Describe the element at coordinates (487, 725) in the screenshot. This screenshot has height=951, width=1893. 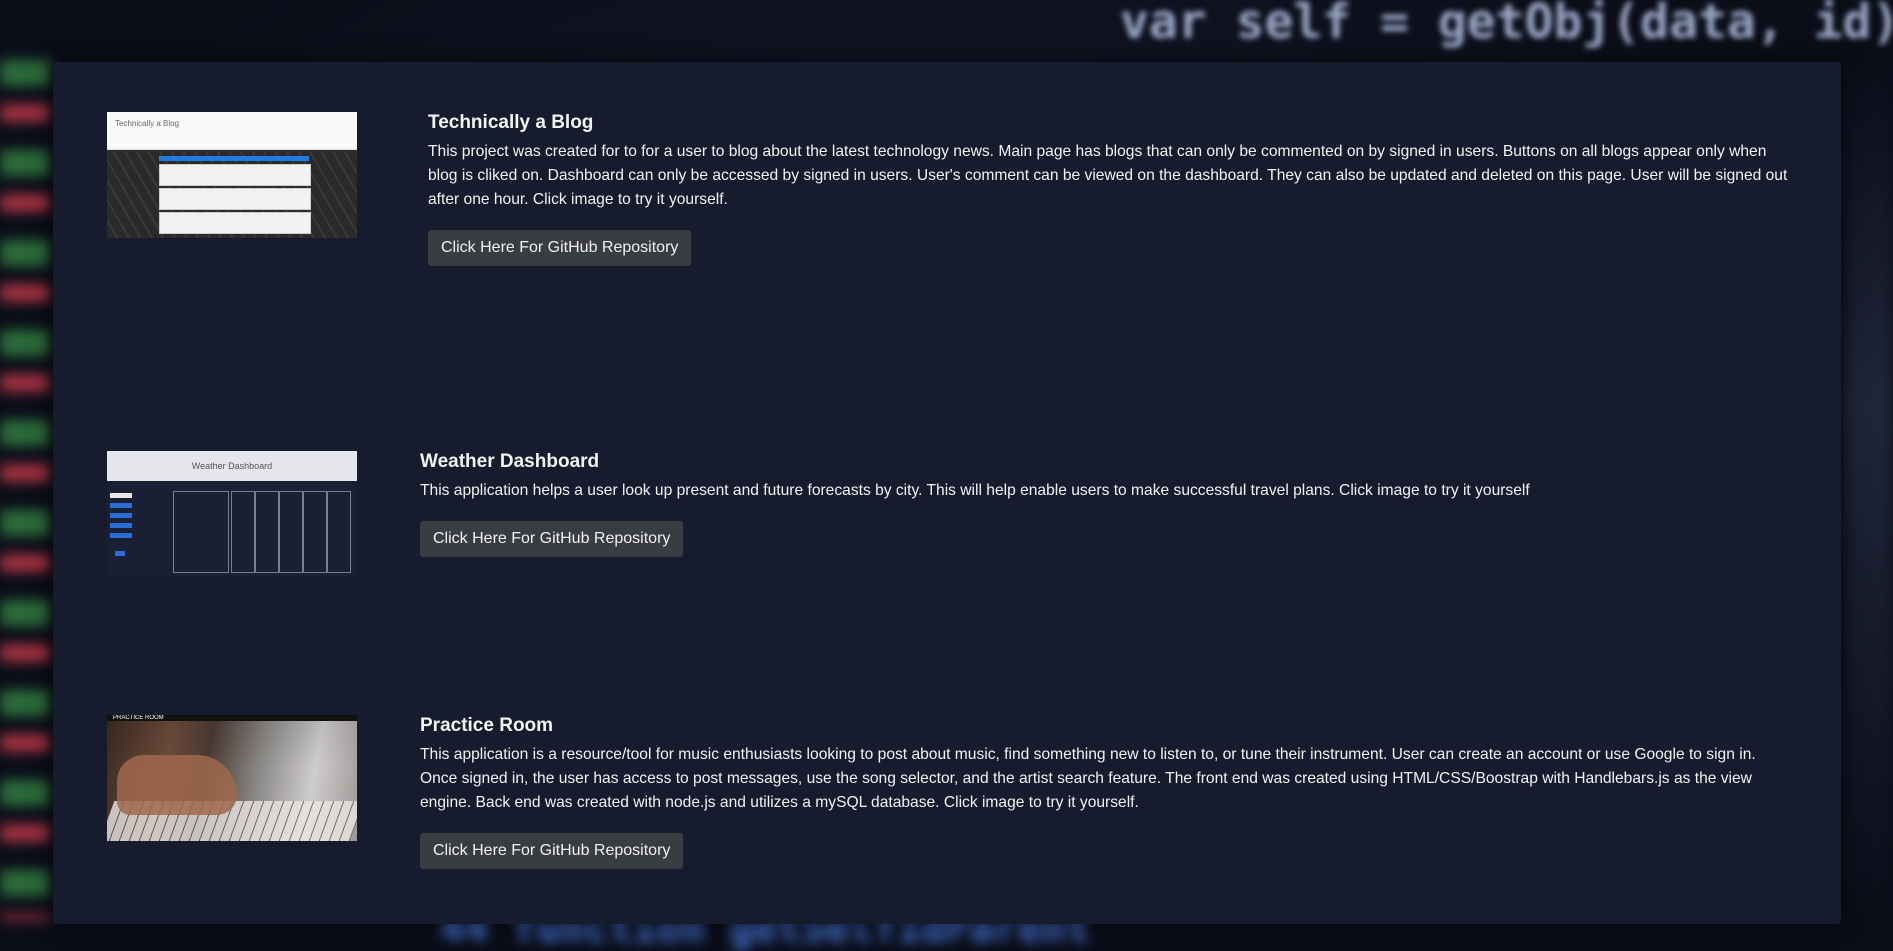
I see `project-title: Practice Room` at that location.